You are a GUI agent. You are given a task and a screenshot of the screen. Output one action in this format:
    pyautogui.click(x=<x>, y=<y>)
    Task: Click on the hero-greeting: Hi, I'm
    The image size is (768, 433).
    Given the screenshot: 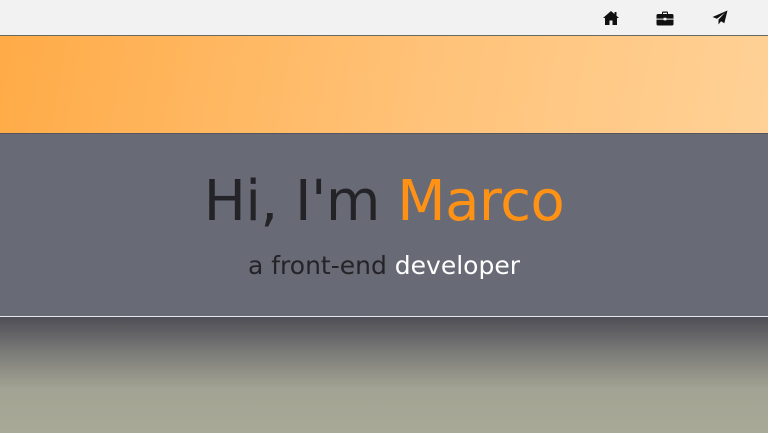 What is the action you would take?
    pyautogui.click(x=300, y=201)
    